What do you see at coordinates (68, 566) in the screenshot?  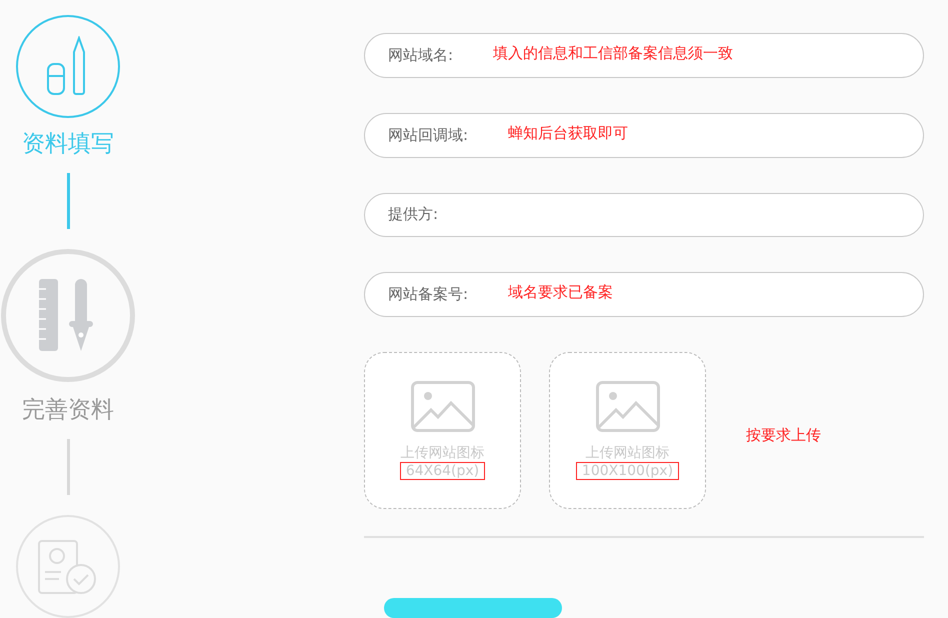 I see `id-document-icon` at bounding box center [68, 566].